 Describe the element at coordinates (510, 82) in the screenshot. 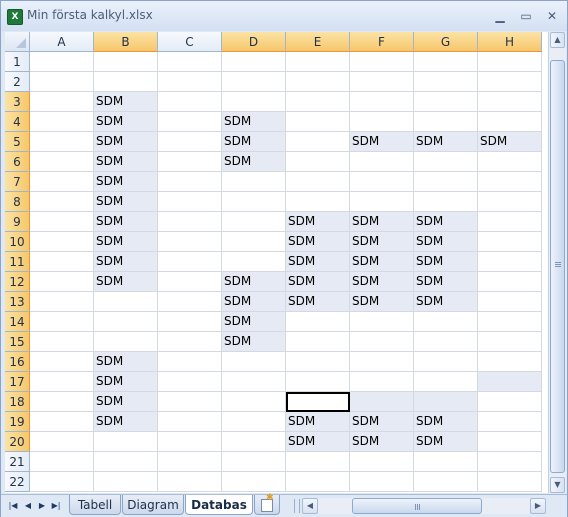

I see `cell-h2` at that location.